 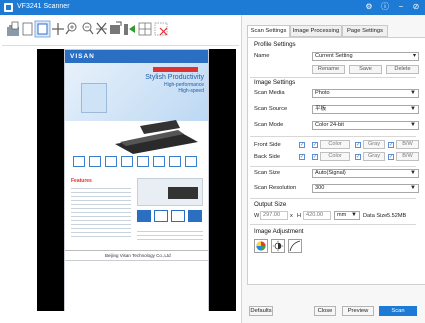 What do you see at coordinates (267, 145) in the screenshot?
I see `front-side-label: Front Side` at bounding box center [267, 145].